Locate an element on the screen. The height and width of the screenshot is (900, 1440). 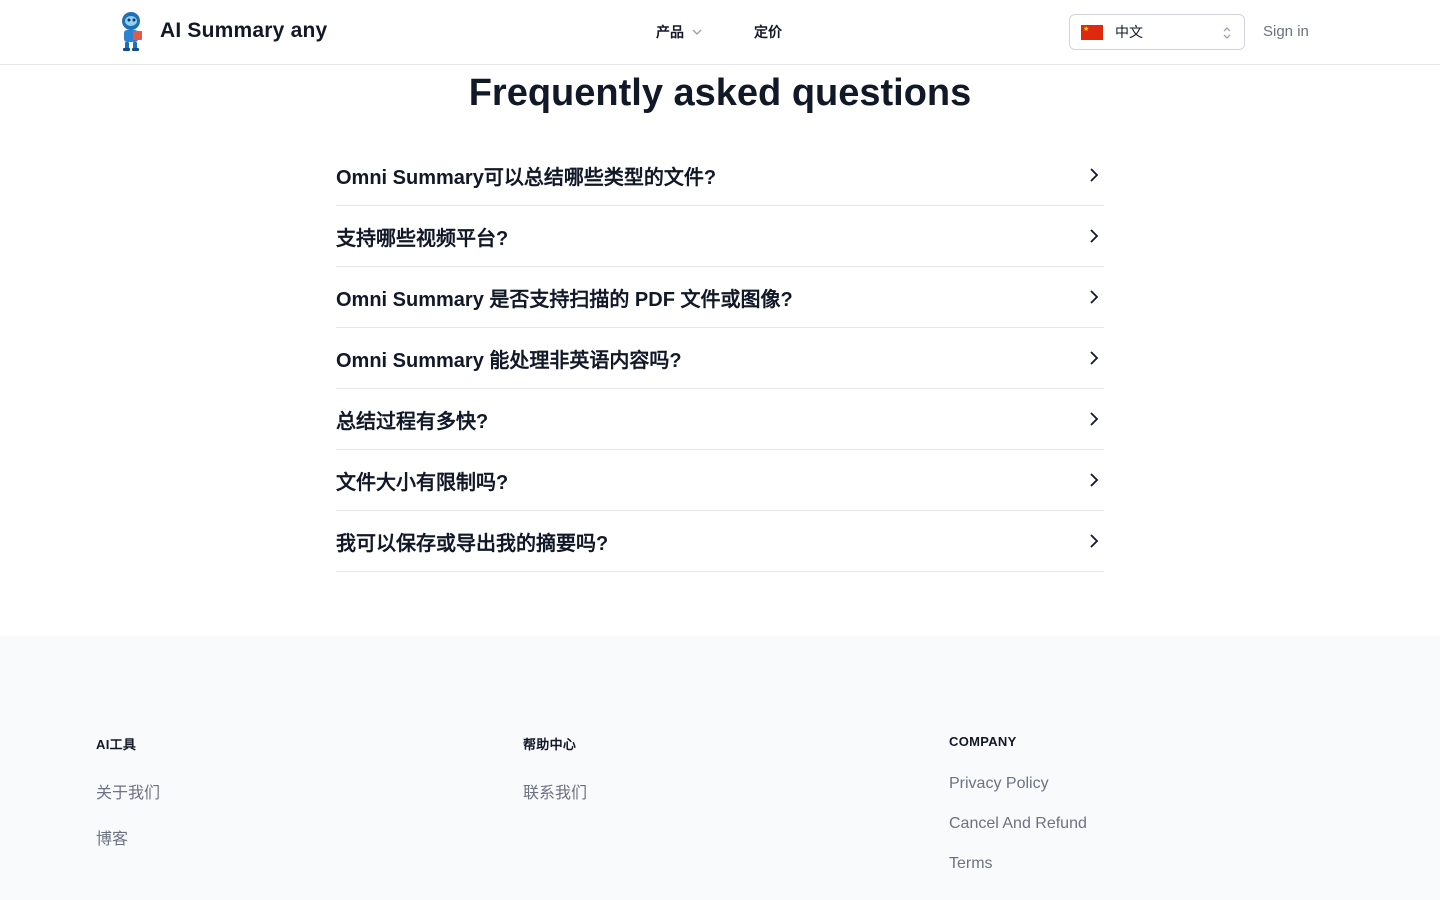
chevron-down-icon is located at coordinates (697, 32).